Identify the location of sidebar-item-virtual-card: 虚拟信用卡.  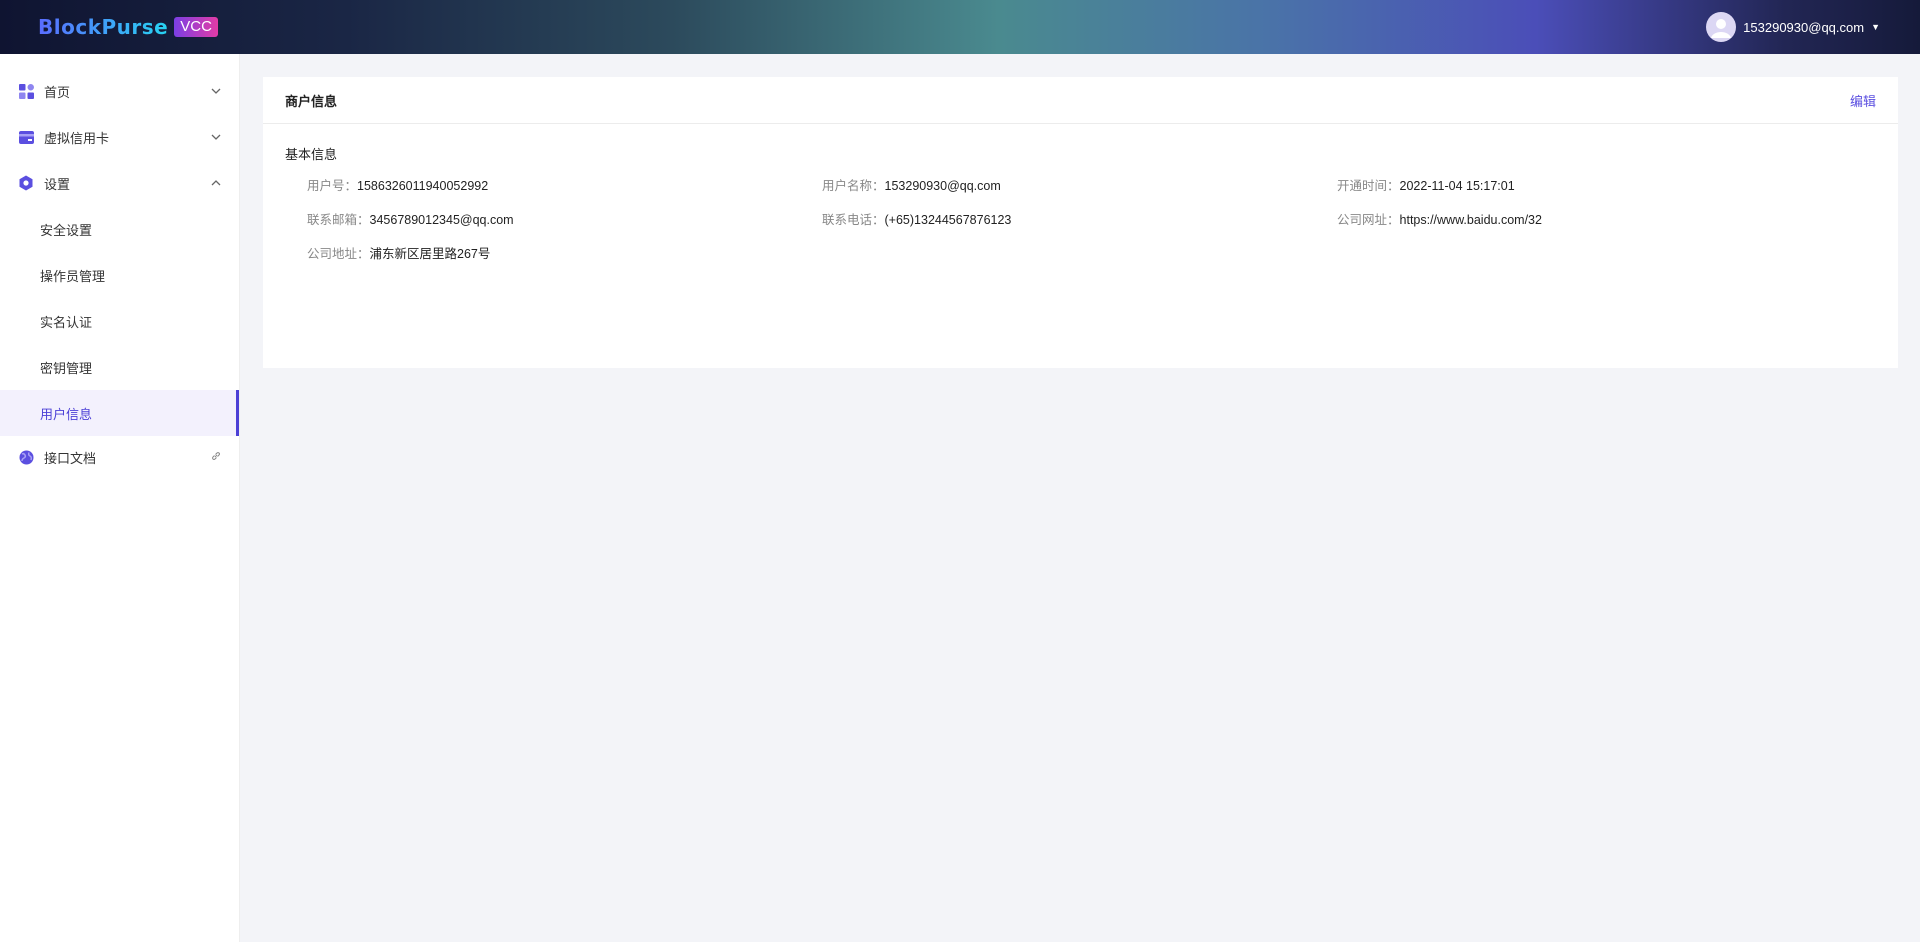
(119, 137).